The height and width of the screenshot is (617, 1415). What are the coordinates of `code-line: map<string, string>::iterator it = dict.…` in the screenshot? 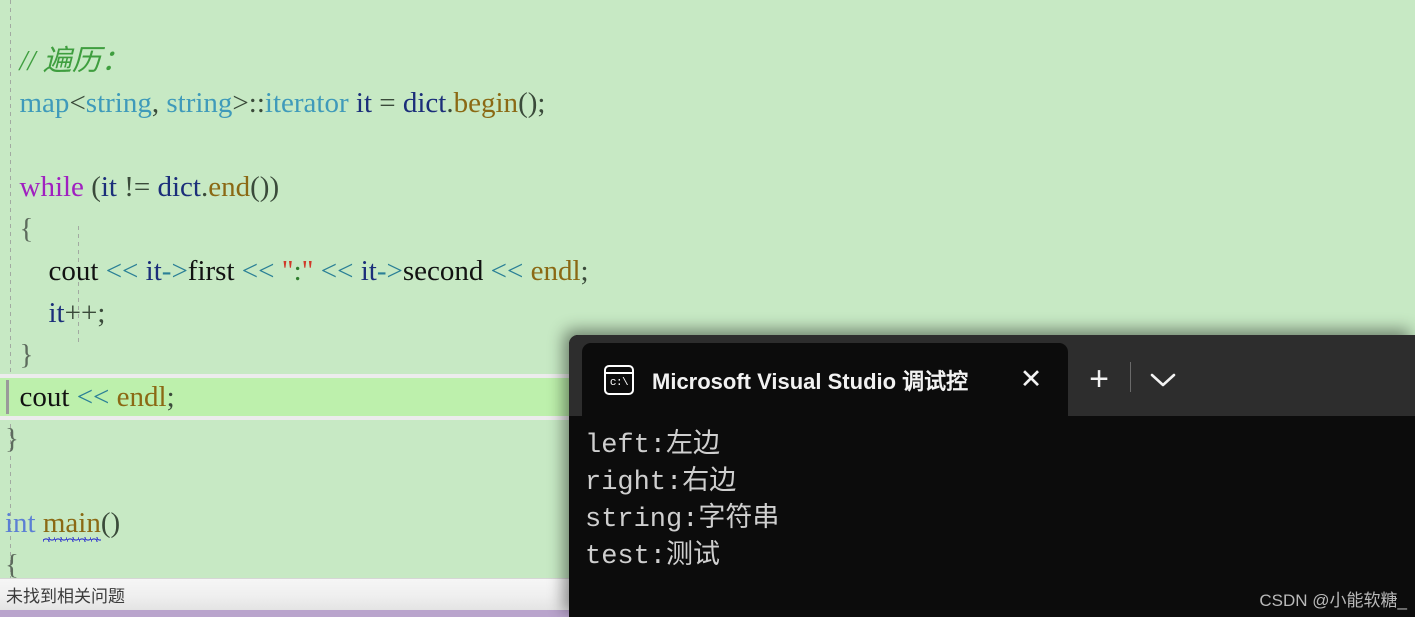 It's located at (710, 103).